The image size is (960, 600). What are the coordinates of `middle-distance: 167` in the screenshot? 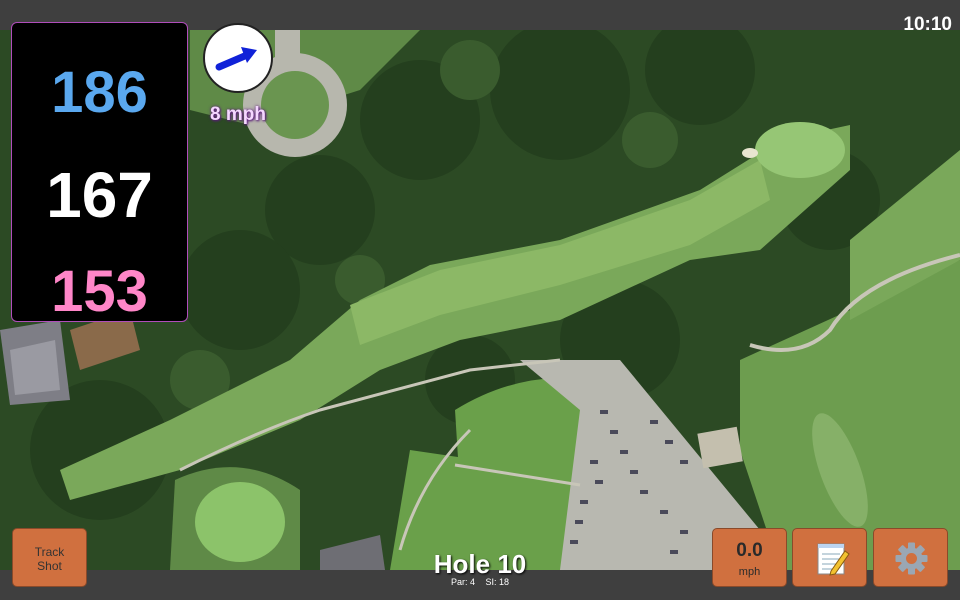 It's located at (99, 195).